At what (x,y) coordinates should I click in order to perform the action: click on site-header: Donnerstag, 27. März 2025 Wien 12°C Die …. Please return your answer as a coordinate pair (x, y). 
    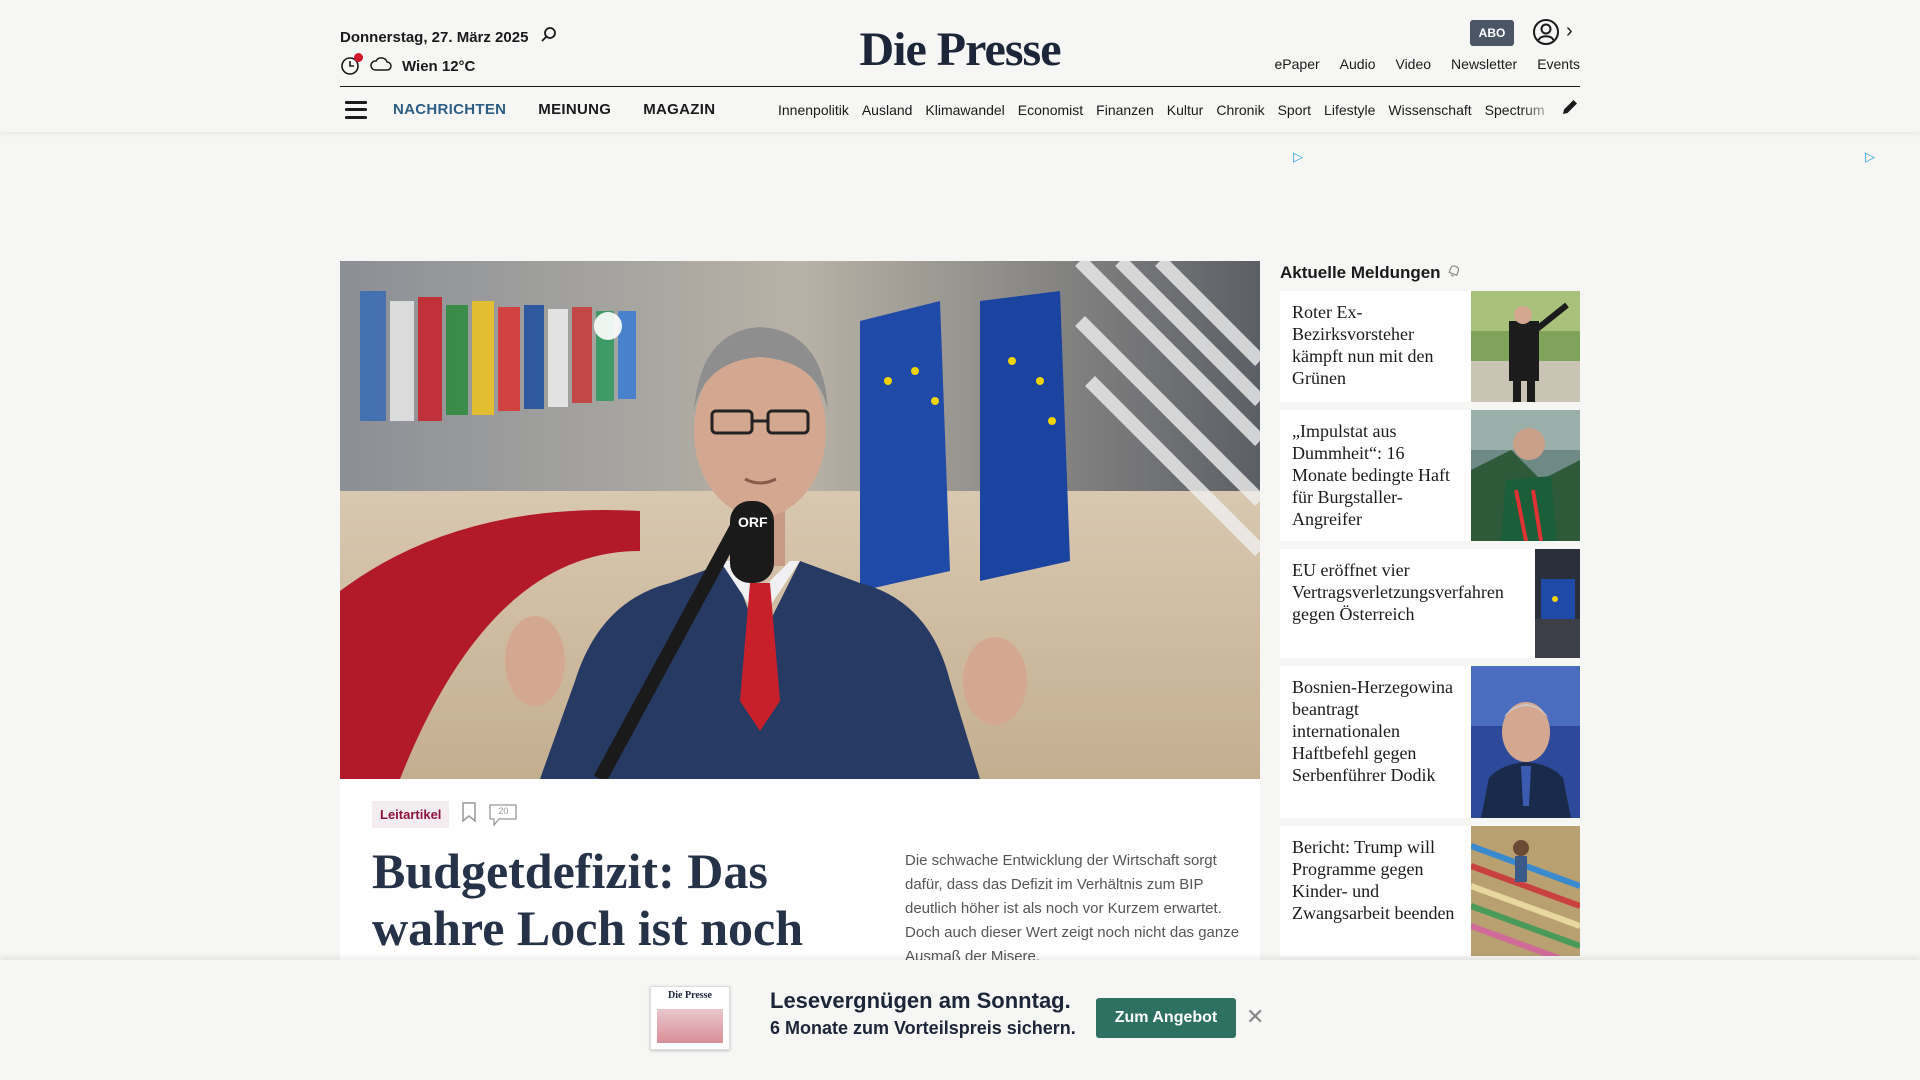
    Looking at the image, I should click on (960, 66).